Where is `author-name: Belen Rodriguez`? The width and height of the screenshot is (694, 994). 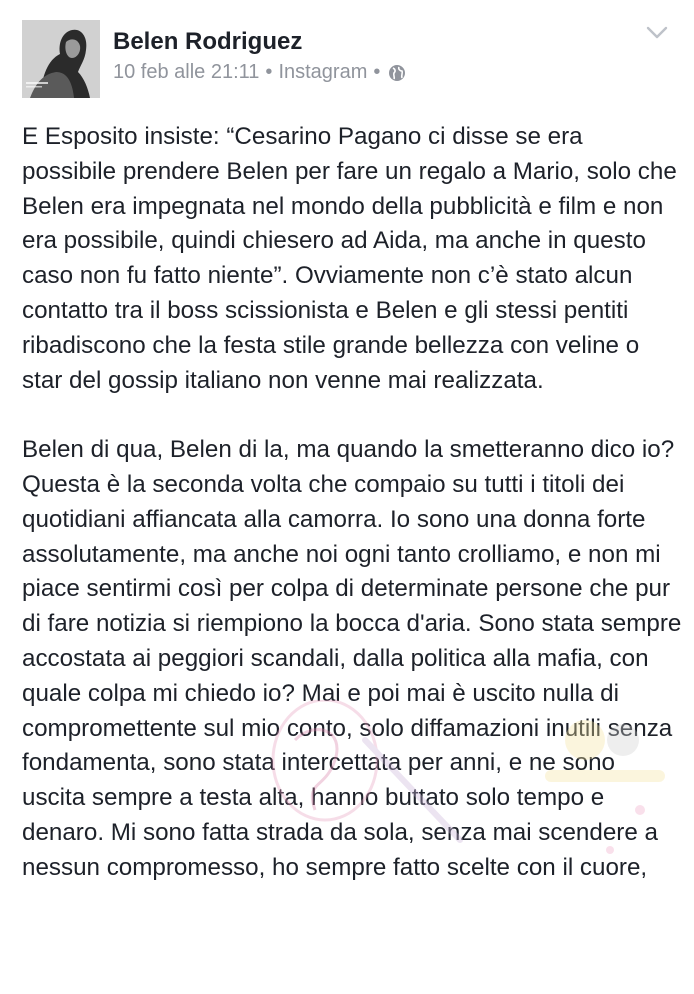 author-name: Belen Rodriguez is located at coordinates (207, 42).